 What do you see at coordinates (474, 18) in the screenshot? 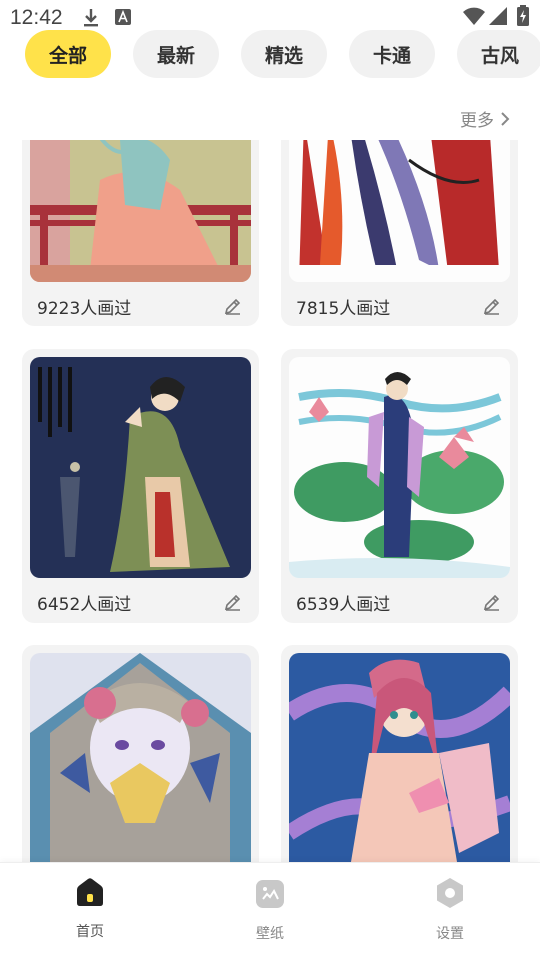
I see `wifi-icon` at bounding box center [474, 18].